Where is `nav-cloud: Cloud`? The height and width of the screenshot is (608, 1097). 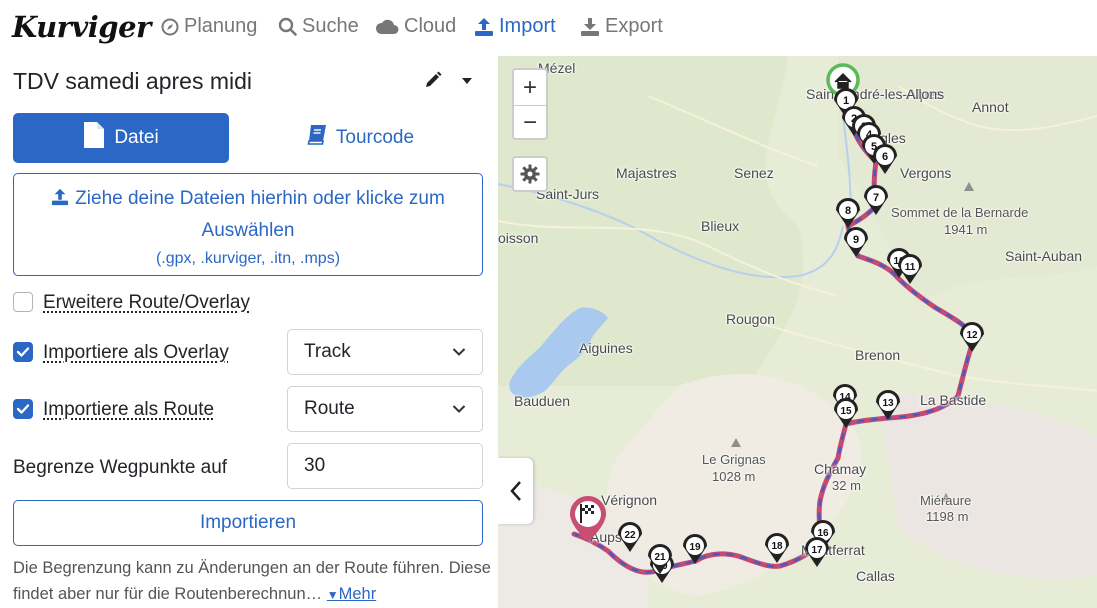
nav-cloud: Cloud is located at coordinates (415, 26).